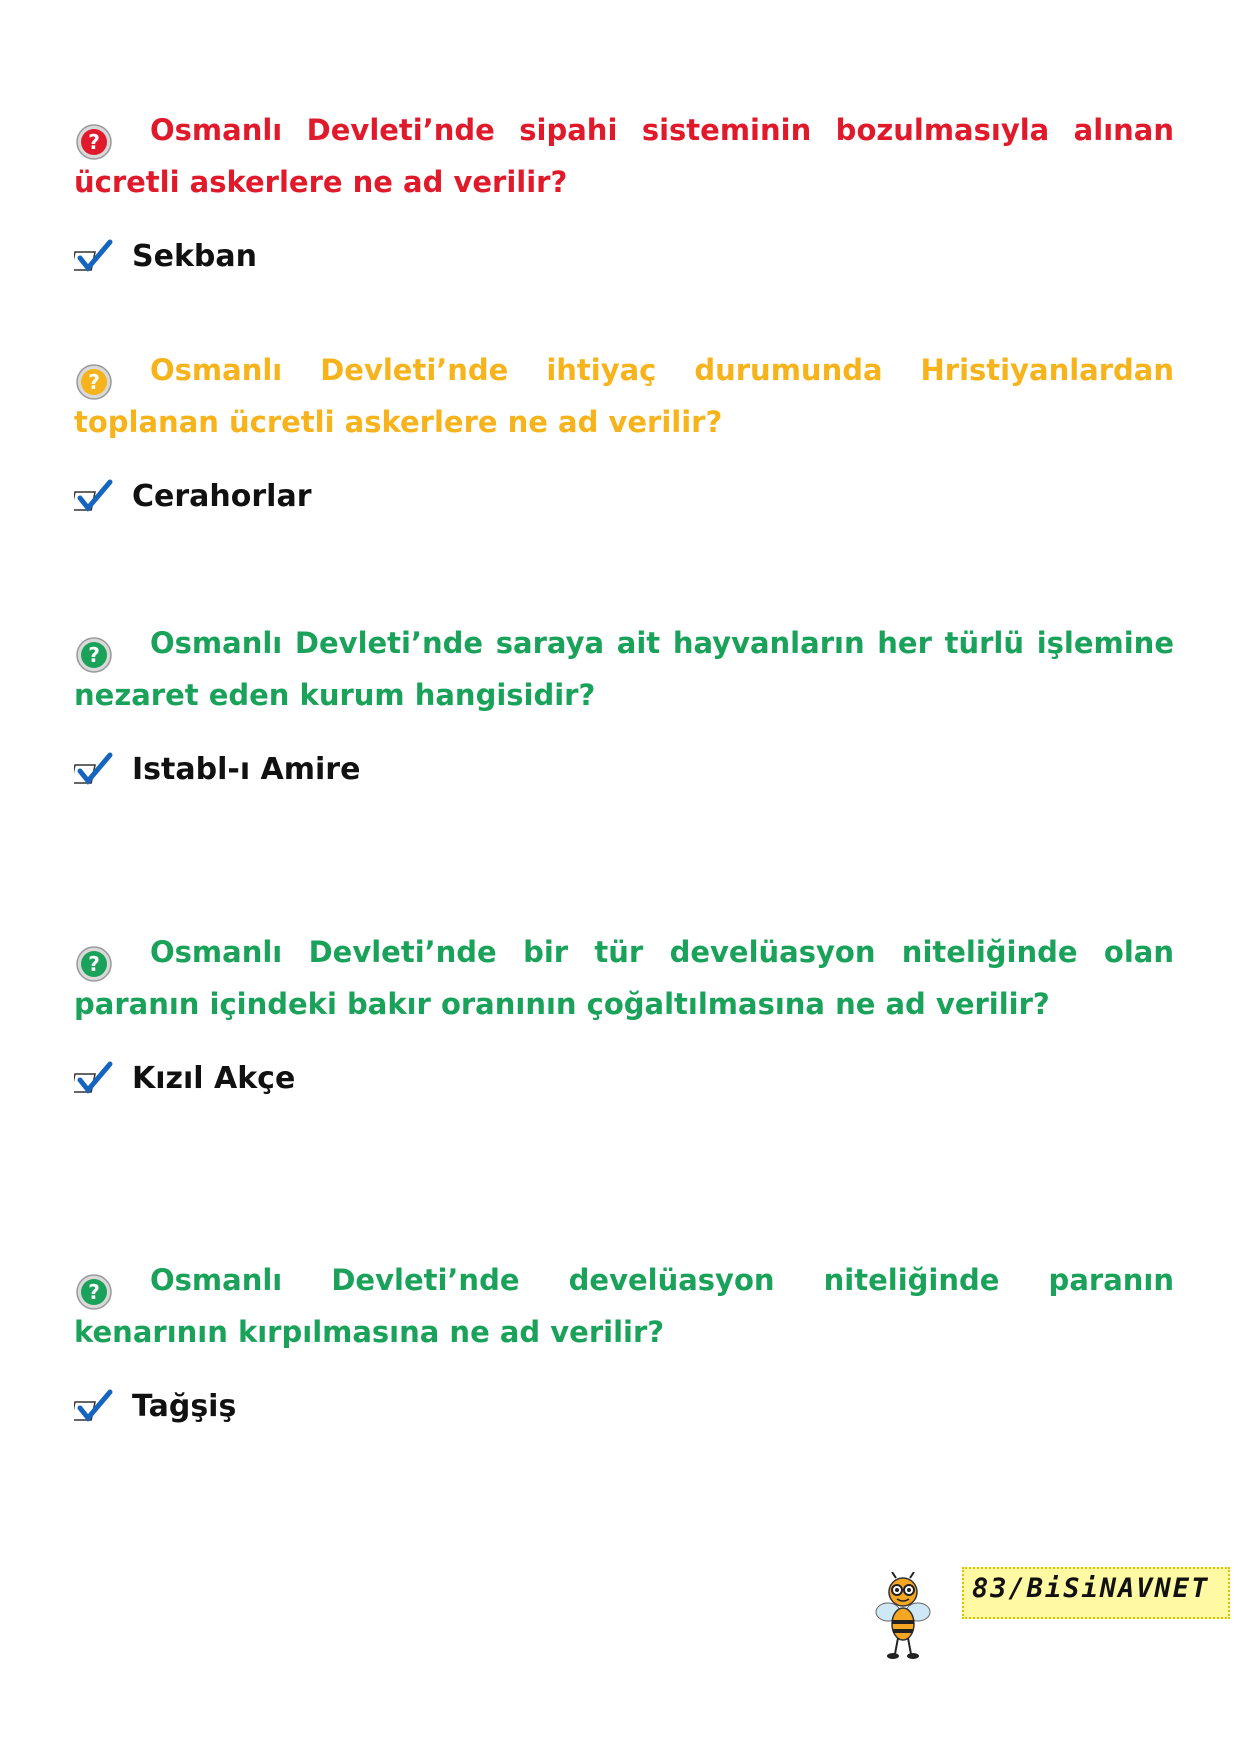  What do you see at coordinates (194, 256) in the screenshot?
I see `answer-text: Sekban` at bounding box center [194, 256].